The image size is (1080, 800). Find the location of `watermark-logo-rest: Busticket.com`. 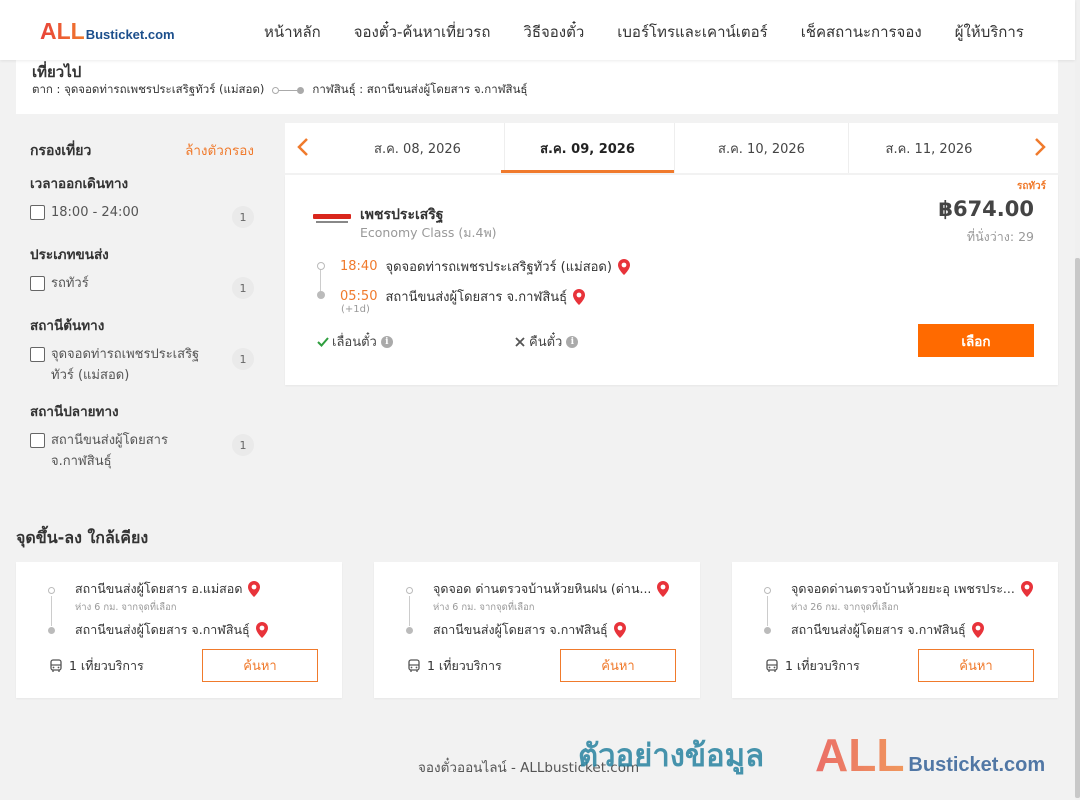

watermark-logo-rest: Busticket.com is located at coordinates (977, 765).